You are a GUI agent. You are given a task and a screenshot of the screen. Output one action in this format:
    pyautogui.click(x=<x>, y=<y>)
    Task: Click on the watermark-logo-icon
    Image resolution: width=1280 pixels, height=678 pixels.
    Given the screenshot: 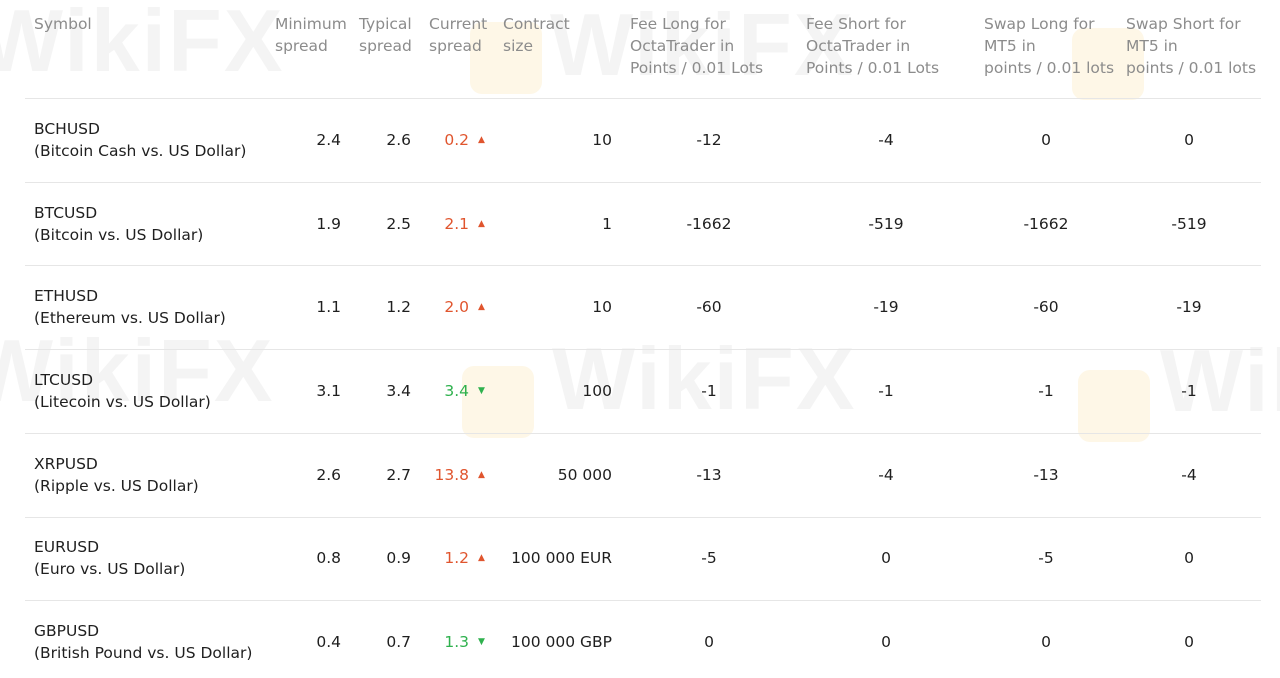 What is the action you would take?
    pyautogui.click(x=498, y=402)
    